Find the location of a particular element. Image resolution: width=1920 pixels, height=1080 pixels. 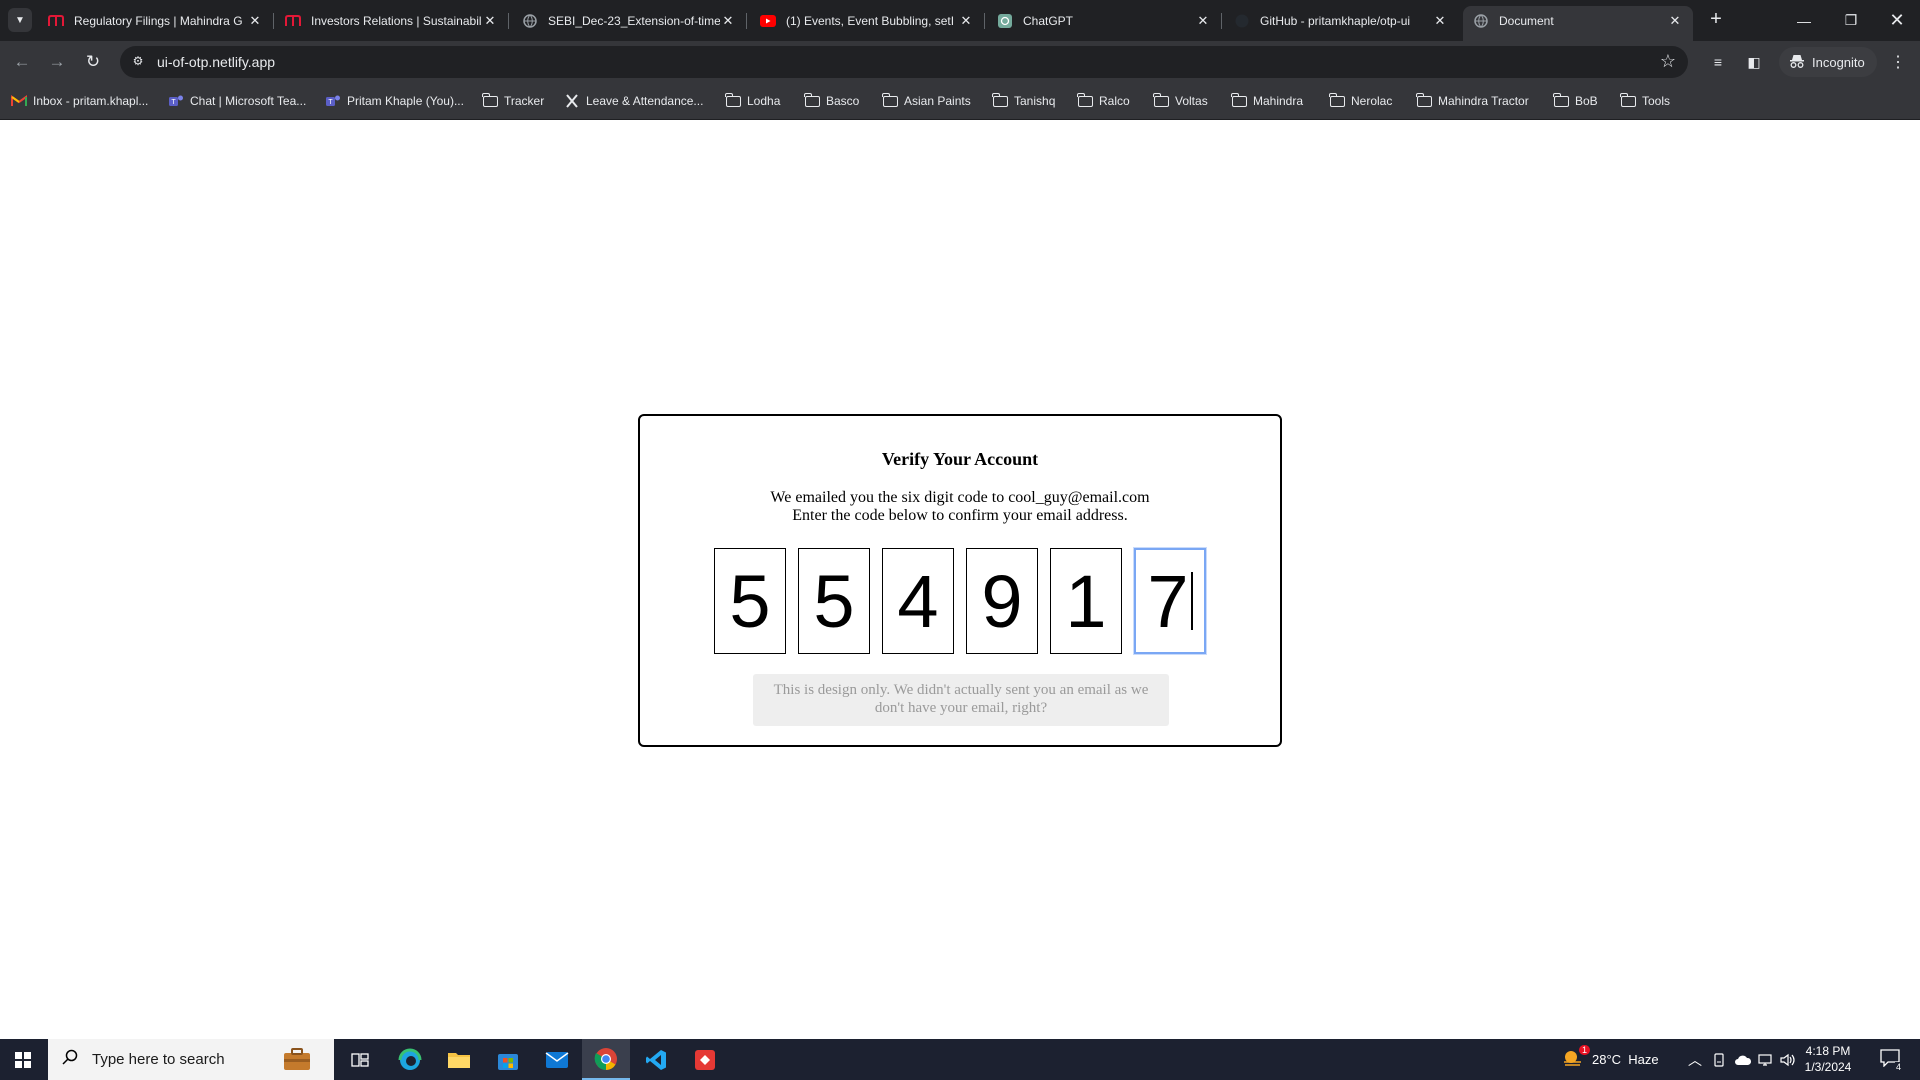

otp-digit-5: 1 is located at coordinates (1086, 601).